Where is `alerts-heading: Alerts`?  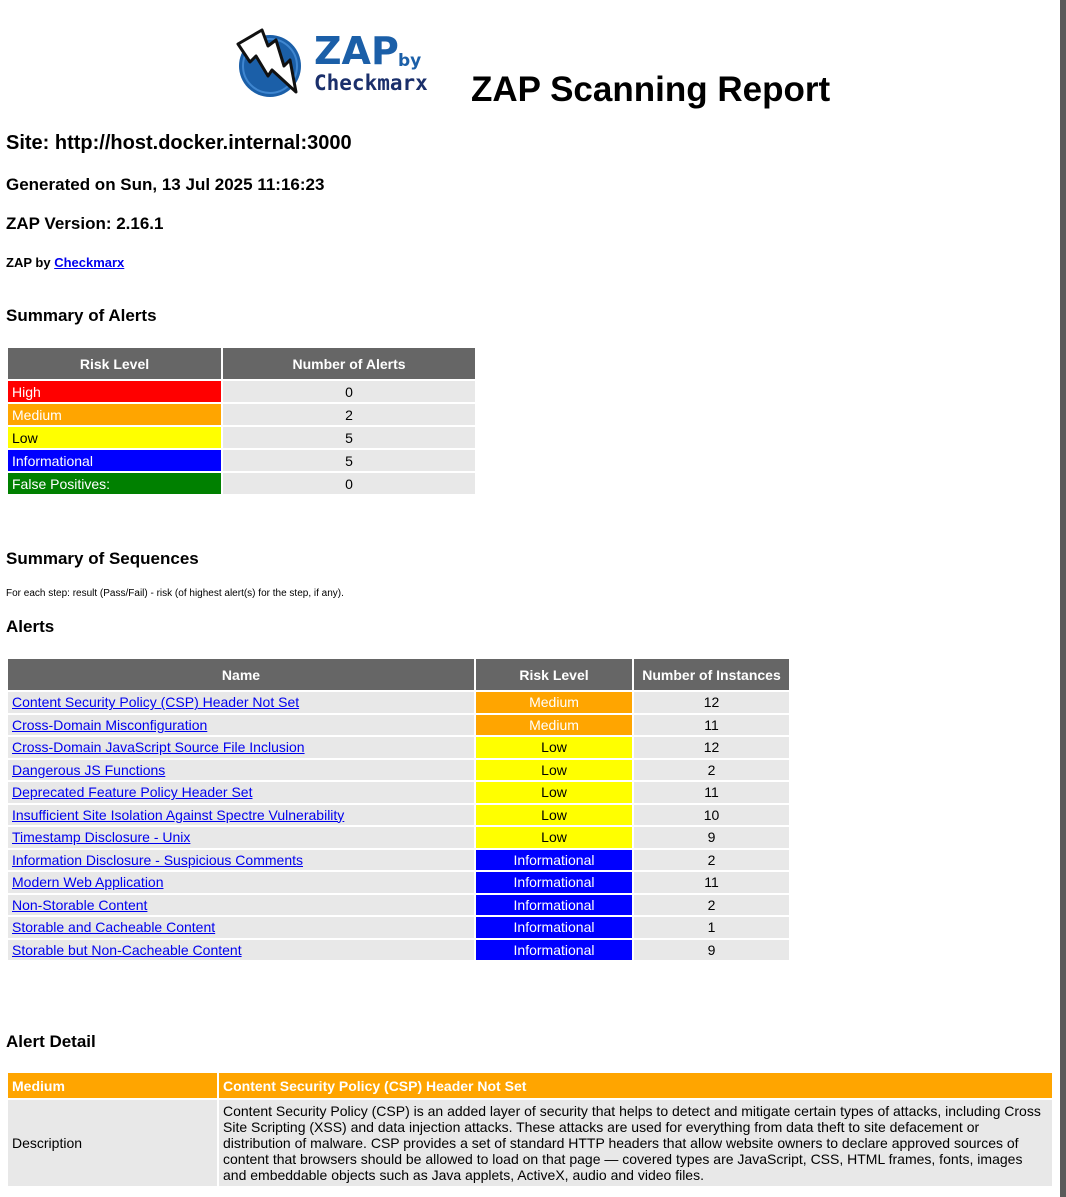 alerts-heading: Alerts is located at coordinates (30, 626).